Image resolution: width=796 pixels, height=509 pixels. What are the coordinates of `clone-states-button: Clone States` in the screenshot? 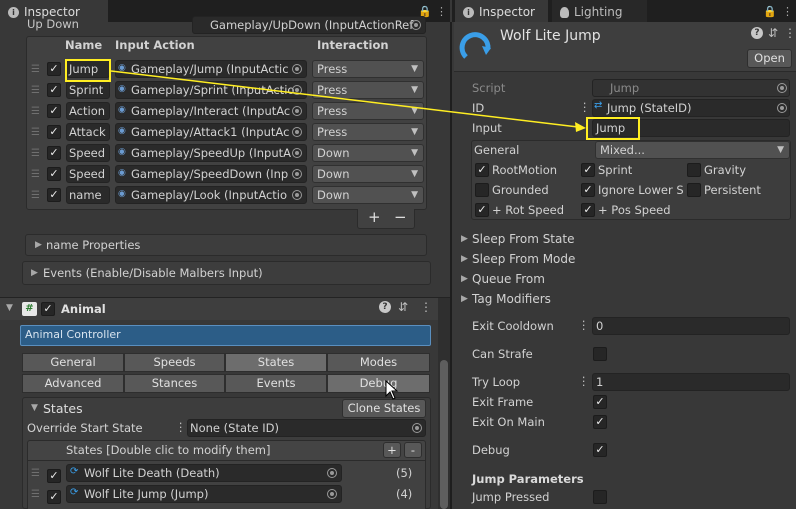 It's located at (384, 408).